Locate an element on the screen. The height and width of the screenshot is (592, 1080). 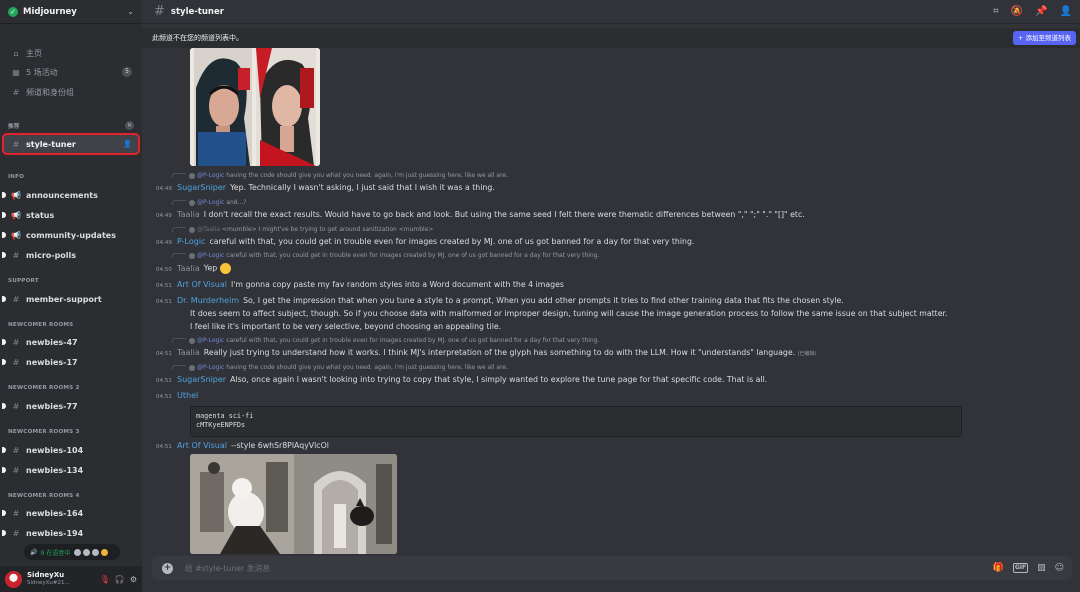
pin-icon: 📌 is located at coordinates (1041, 11).